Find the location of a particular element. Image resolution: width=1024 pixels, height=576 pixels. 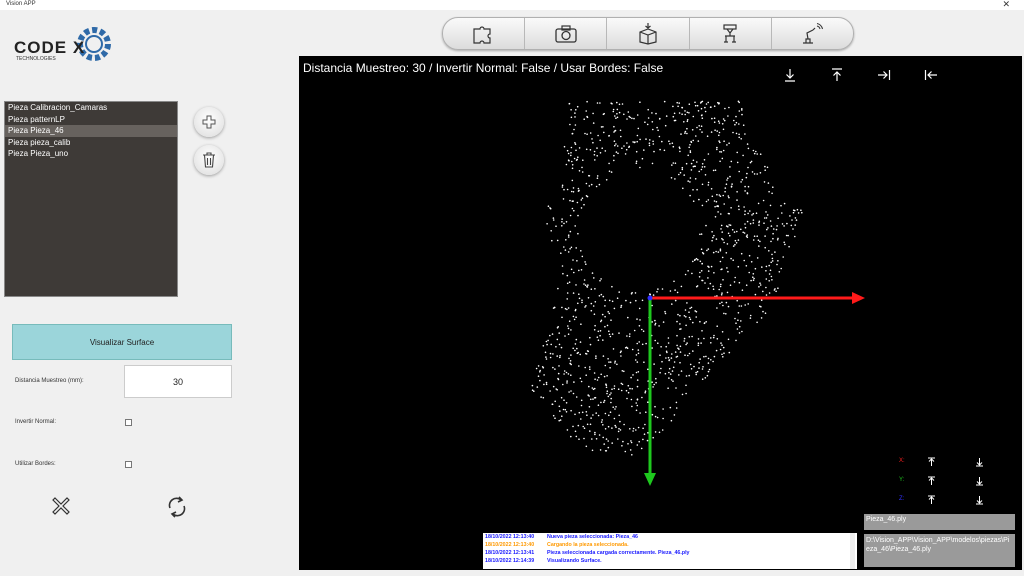

toolbar-camera-button is located at coordinates (566, 33).